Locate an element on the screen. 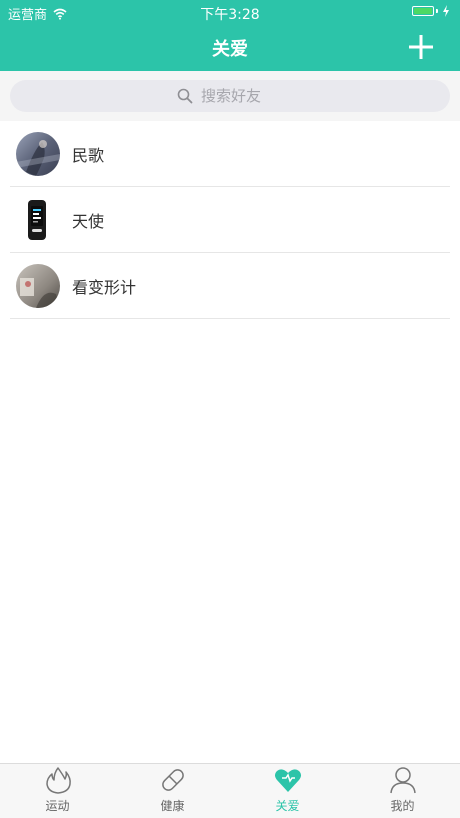 The width and height of the screenshot is (460, 818). search-bar is located at coordinates (230, 96).